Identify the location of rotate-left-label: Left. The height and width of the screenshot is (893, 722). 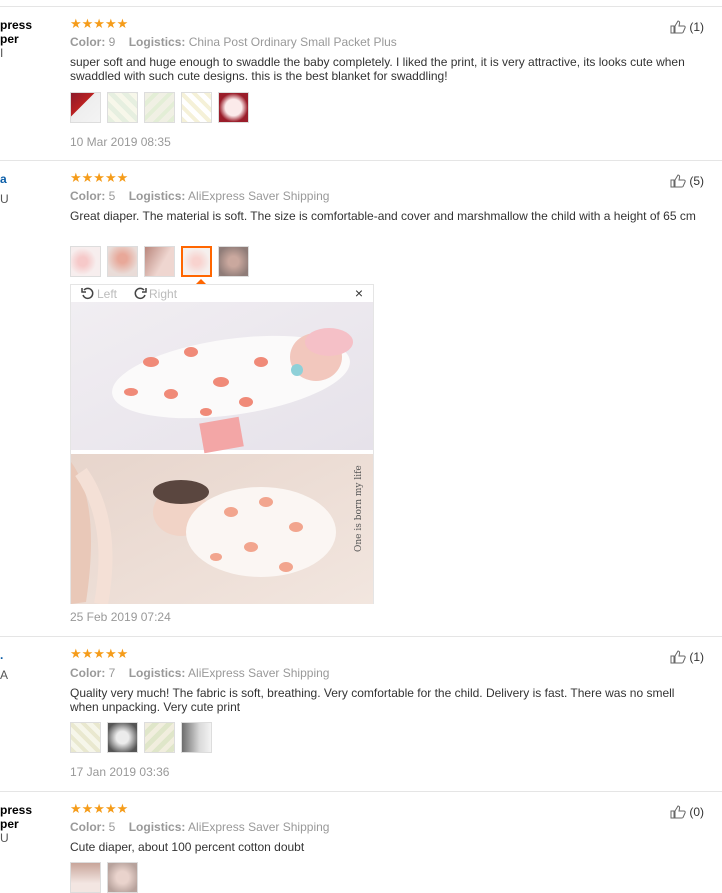
(107, 293).